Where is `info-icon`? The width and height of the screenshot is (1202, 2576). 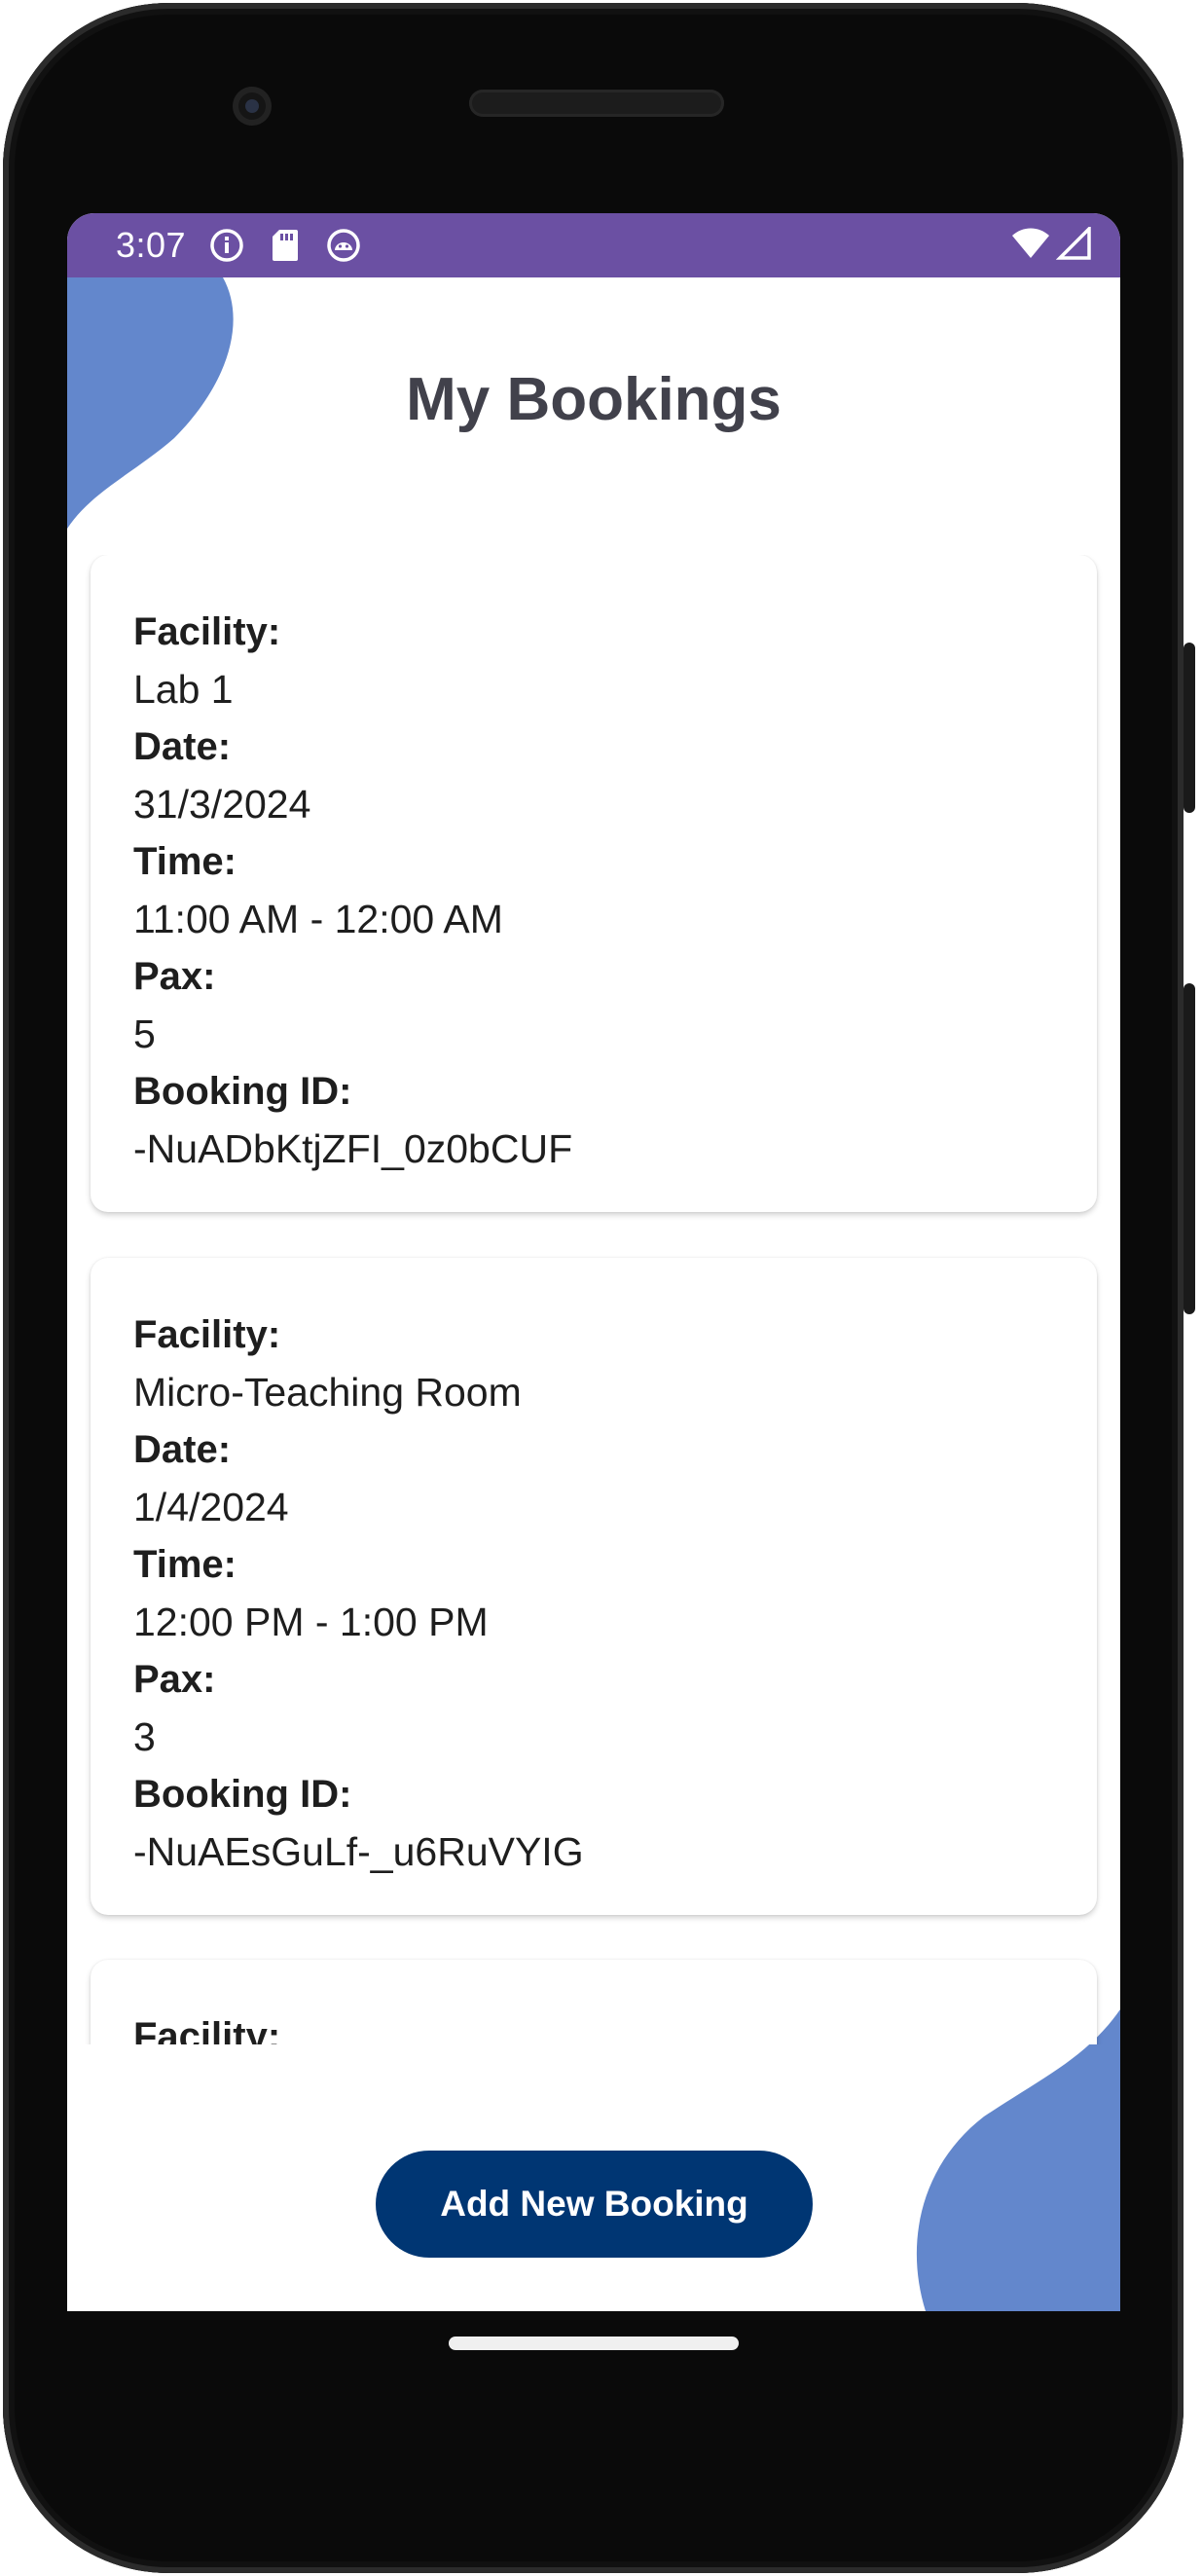 info-icon is located at coordinates (226, 245).